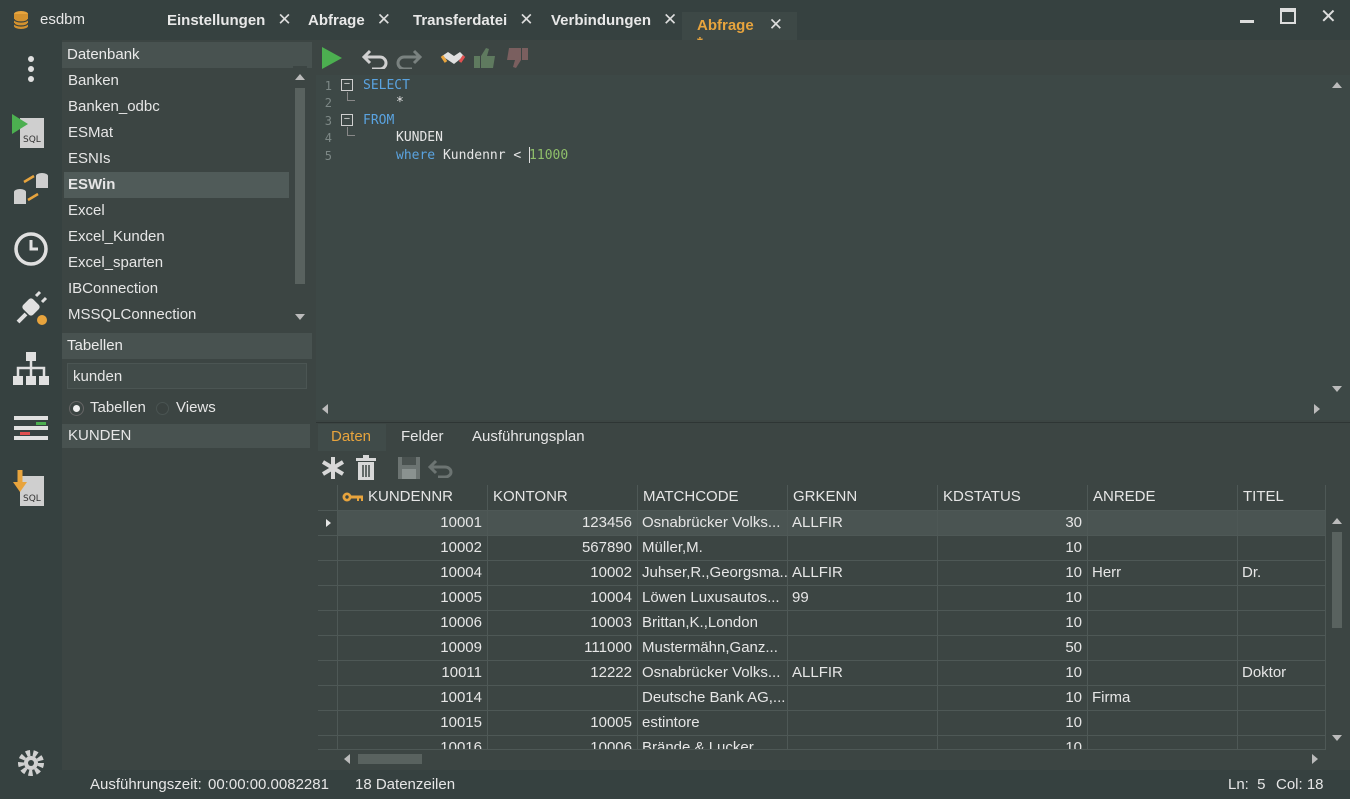 This screenshot has height=799, width=1350. Describe the element at coordinates (349, 25) in the screenshot. I see `tab-abfrage: Abfrage ✕` at that location.